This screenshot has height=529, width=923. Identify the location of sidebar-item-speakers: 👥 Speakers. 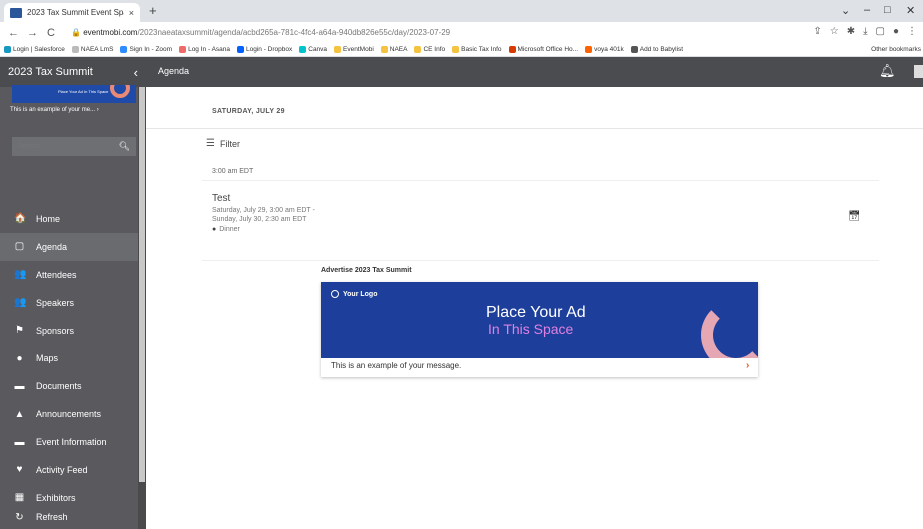
(69, 303).